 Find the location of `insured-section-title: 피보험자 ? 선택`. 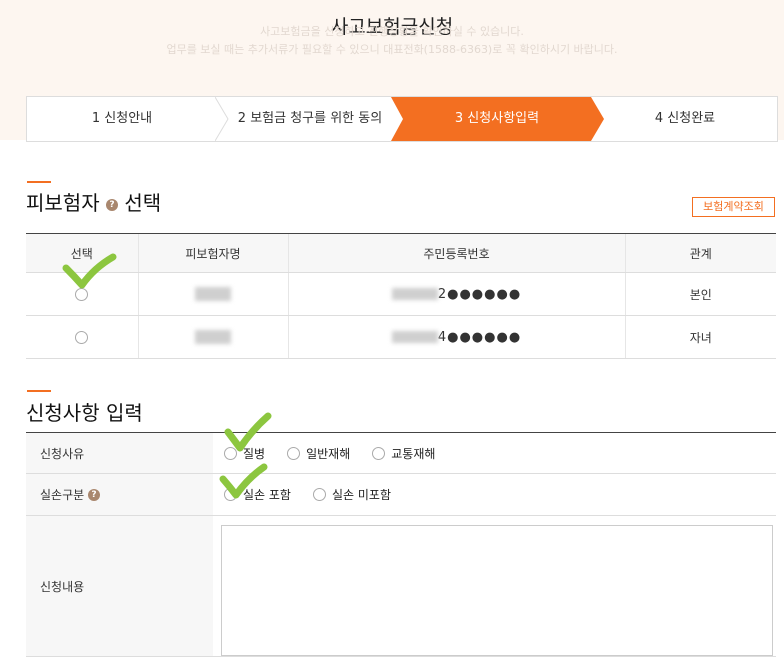

insured-section-title: 피보험자 ? 선택 is located at coordinates (93, 201).